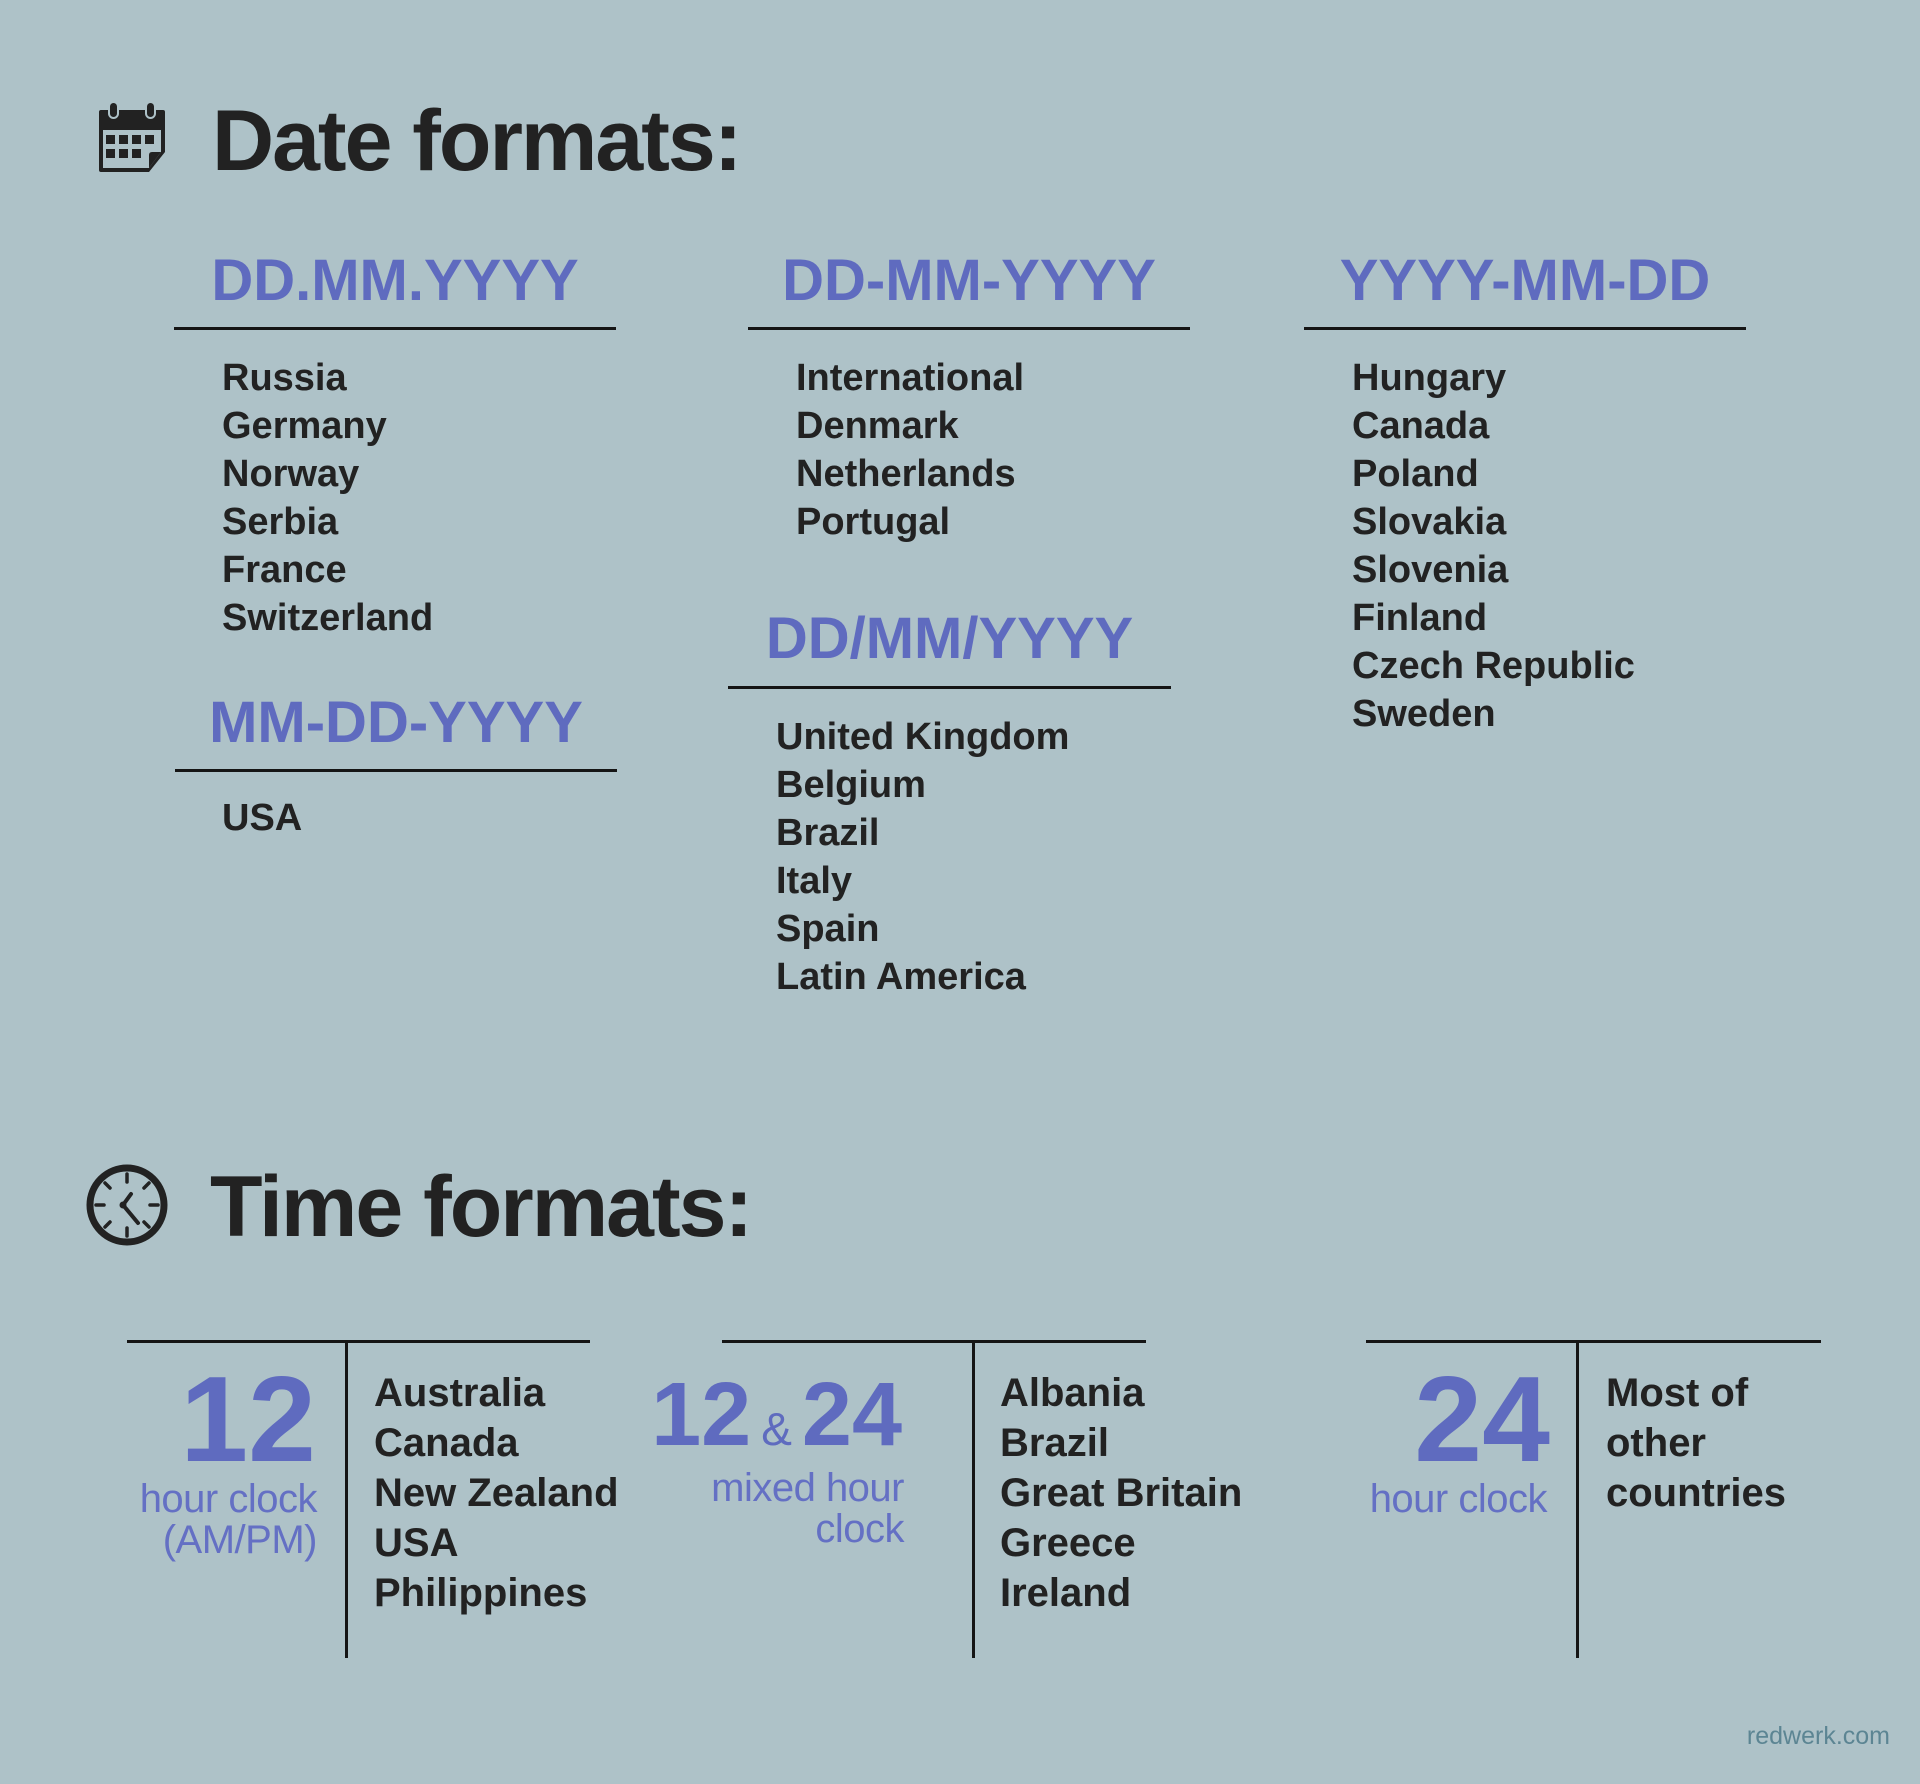 The width and height of the screenshot is (1920, 1784). I want to click on list-item: Serbia, so click(280, 522).